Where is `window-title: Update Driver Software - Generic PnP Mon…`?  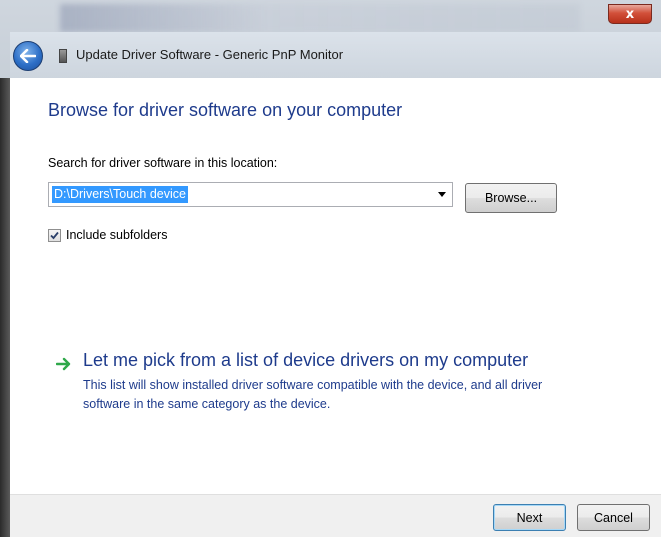
window-title: Update Driver Software - Generic PnP Mon… is located at coordinates (210, 54).